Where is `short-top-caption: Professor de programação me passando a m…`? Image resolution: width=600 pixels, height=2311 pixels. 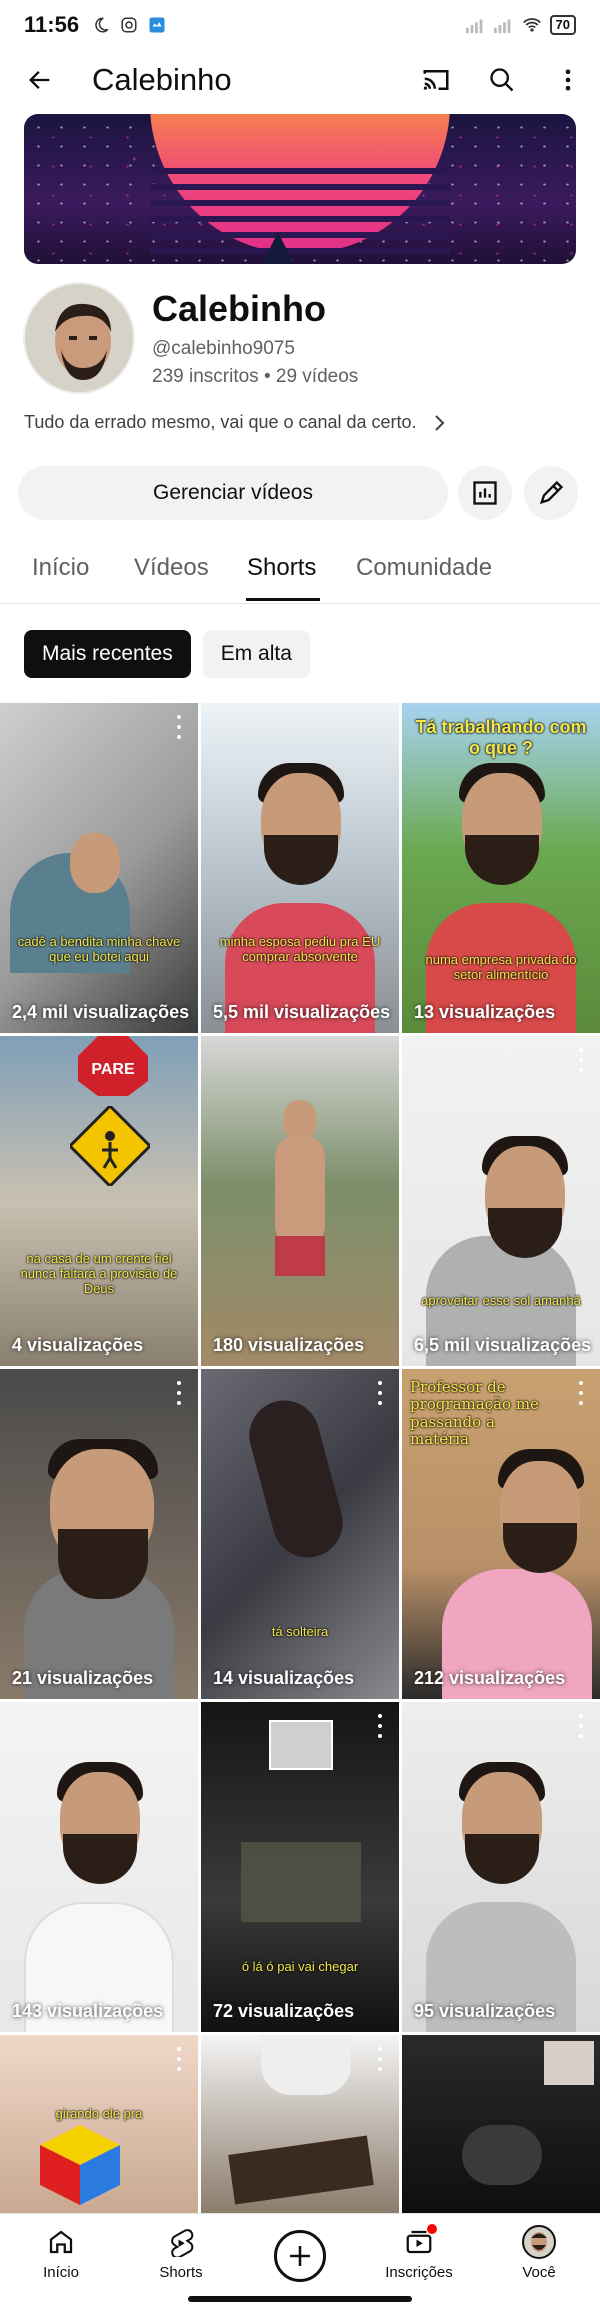 short-top-caption: Professor de programação me passando a m… is located at coordinates (474, 1413).